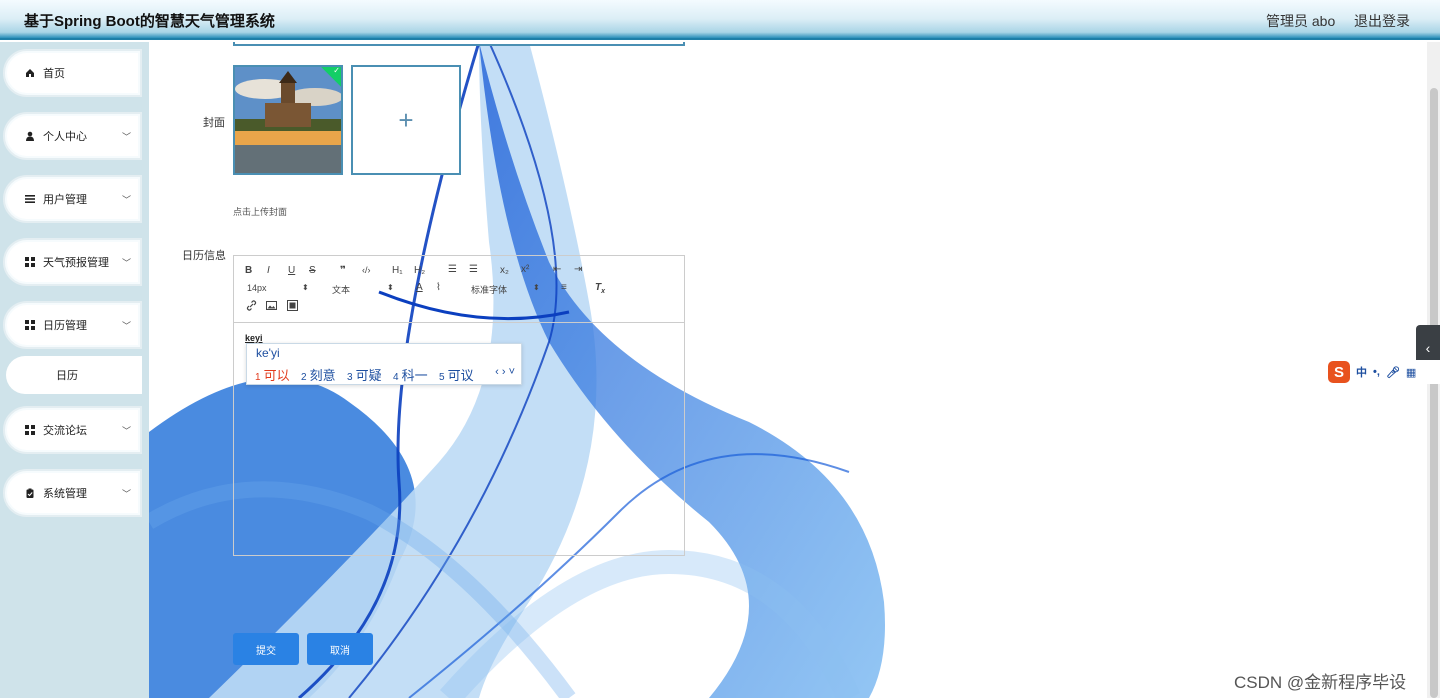  What do you see at coordinates (268, 270) in the screenshot?
I see `italic-button: I` at bounding box center [268, 270].